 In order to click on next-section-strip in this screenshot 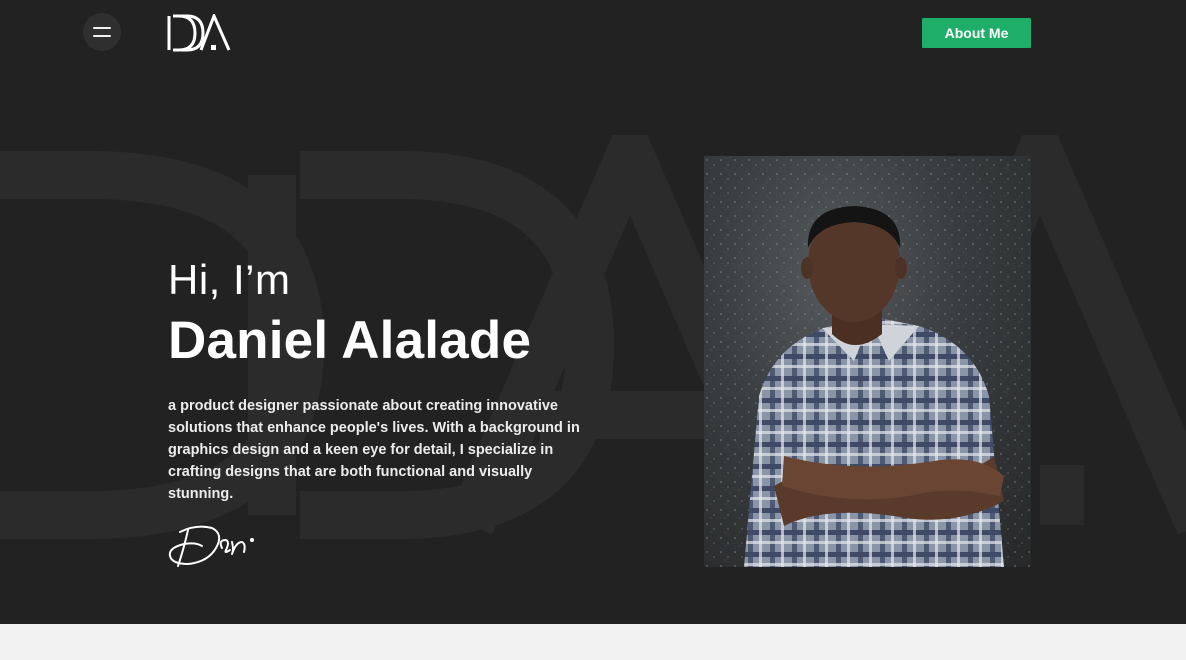, I will do `click(593, 642)`.